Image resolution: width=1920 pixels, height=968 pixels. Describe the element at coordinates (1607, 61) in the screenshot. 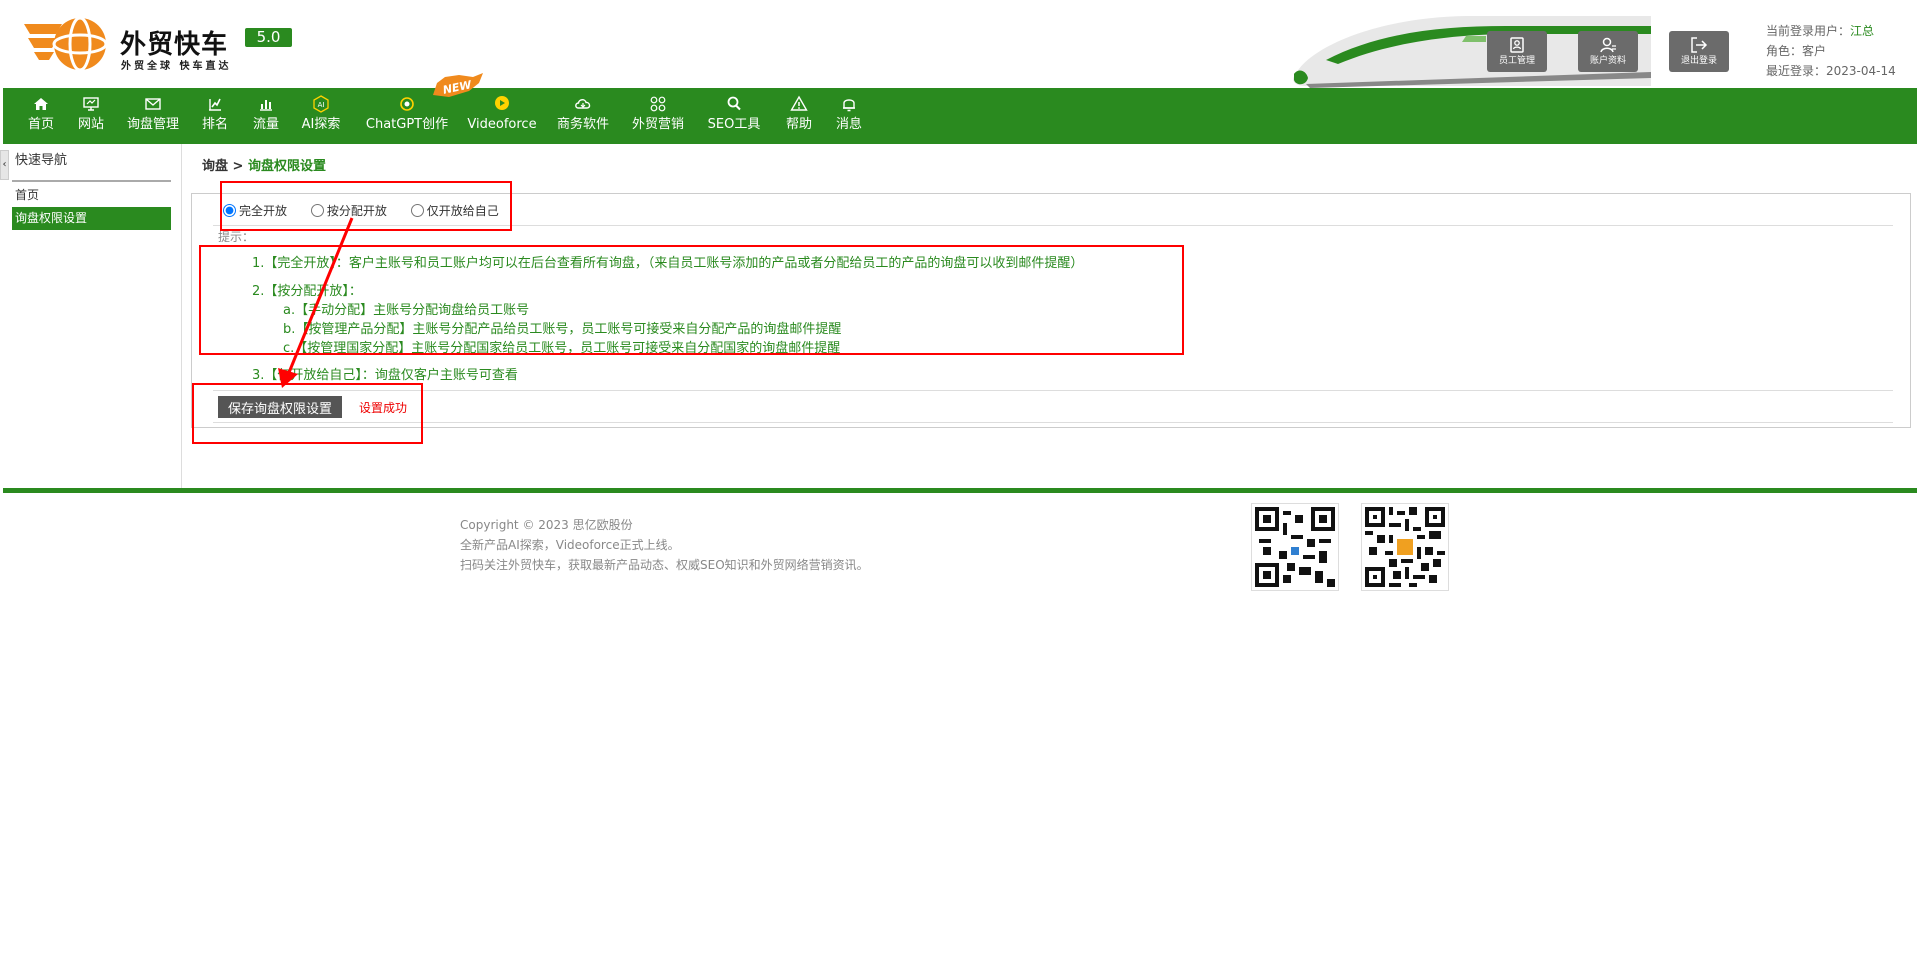

I see `account-profile-label: 账户资料` at that location.